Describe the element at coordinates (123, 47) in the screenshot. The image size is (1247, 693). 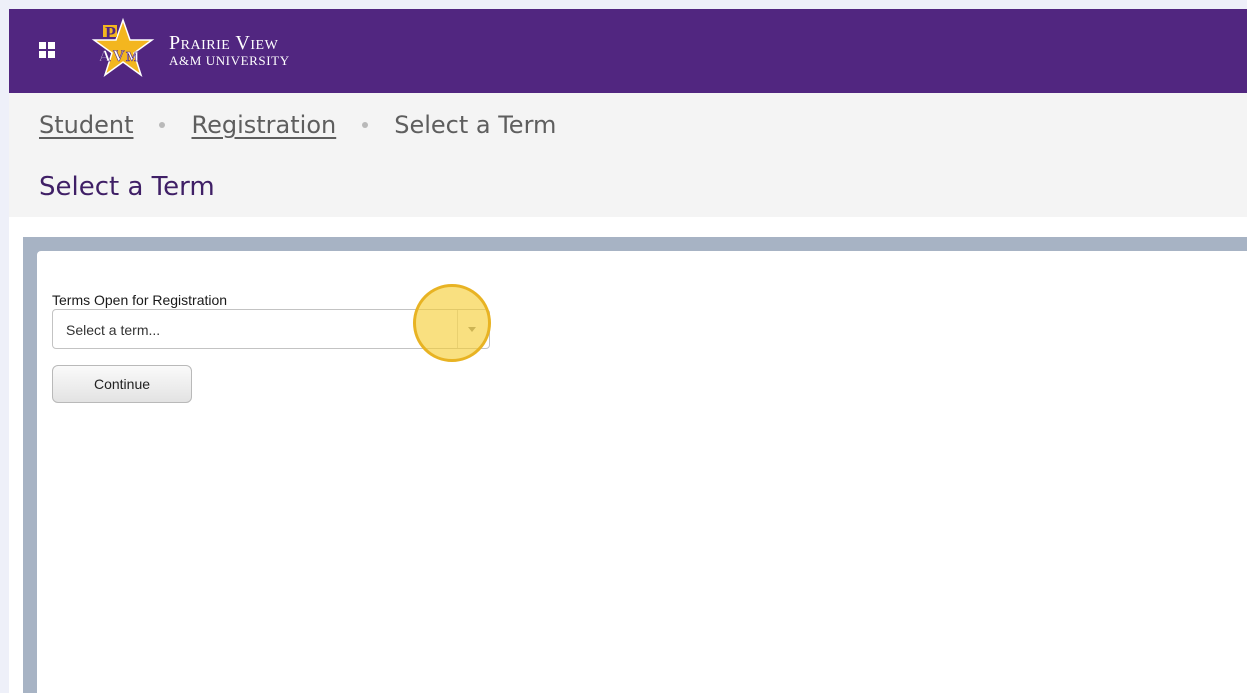
I see `pvamu-crest-icon: P A V M` at that location.